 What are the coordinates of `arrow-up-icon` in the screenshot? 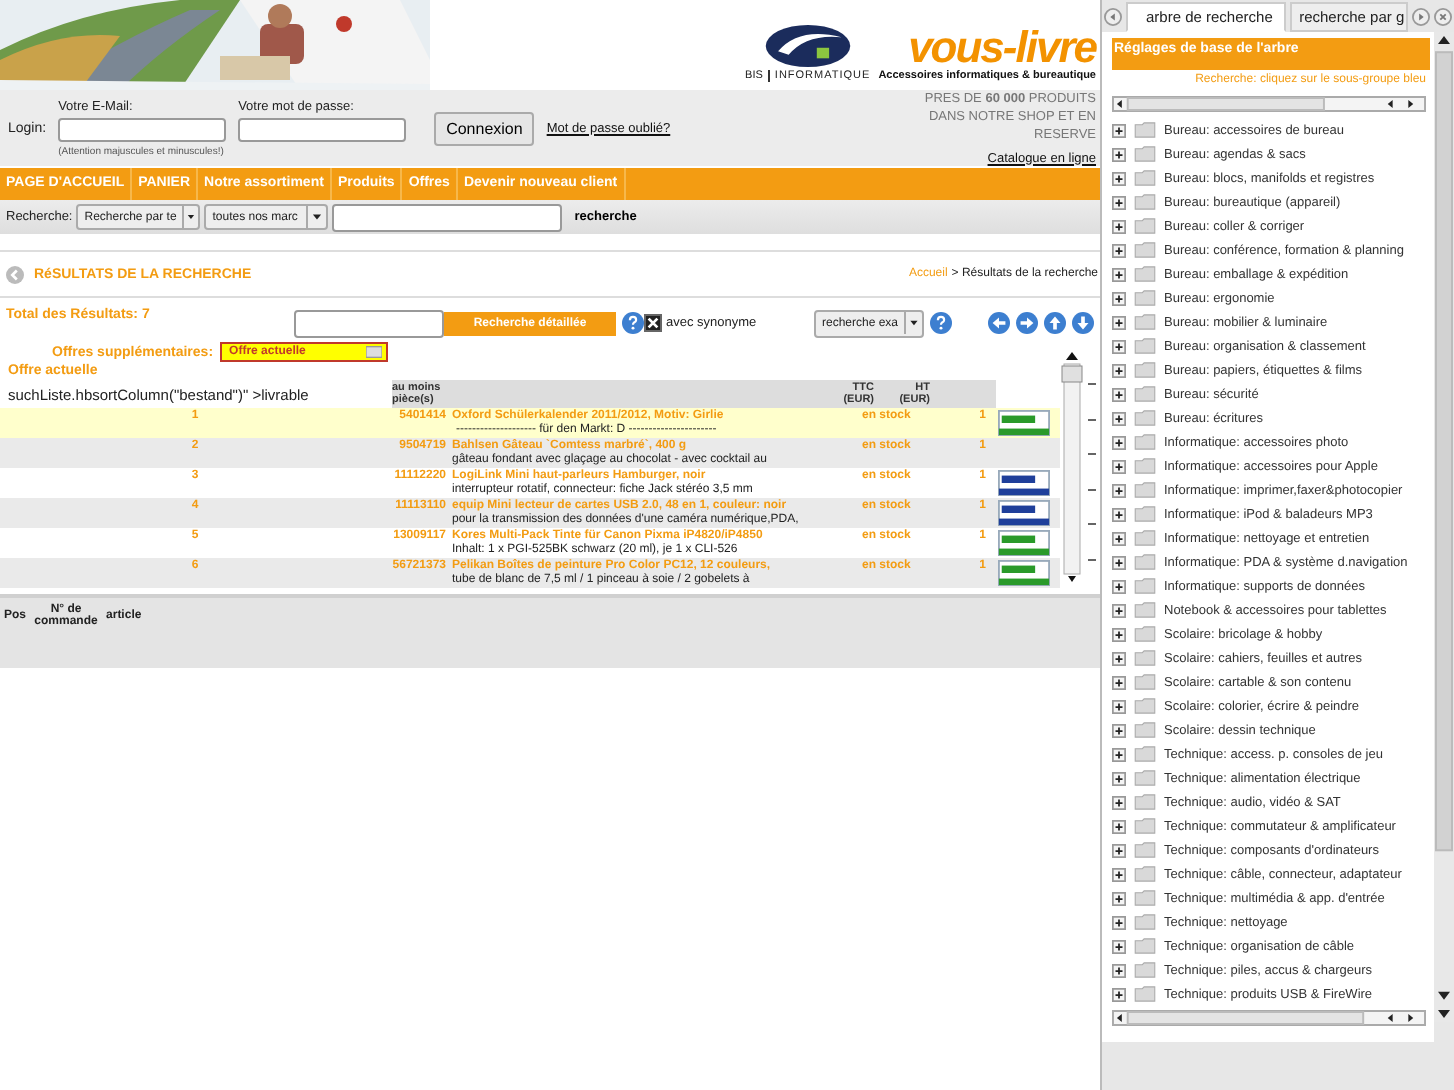 It's located at (1055, 323).